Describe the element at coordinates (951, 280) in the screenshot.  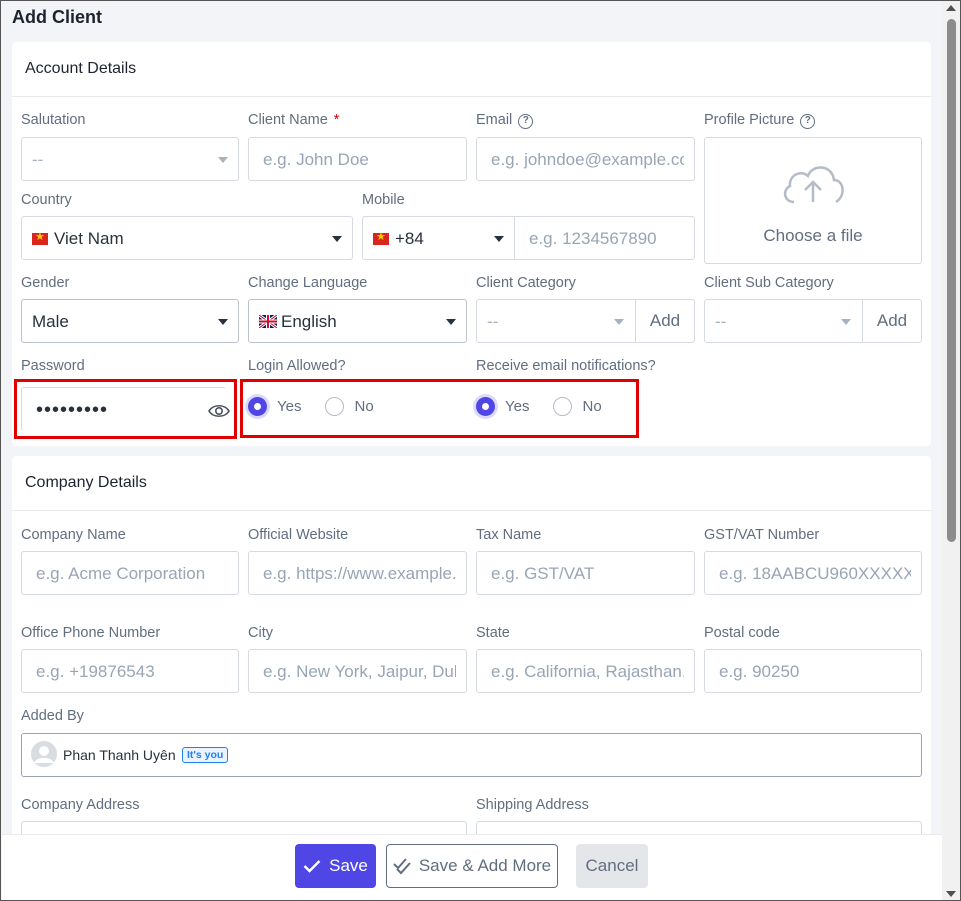
I see `scrollbar-thumb` at that location.